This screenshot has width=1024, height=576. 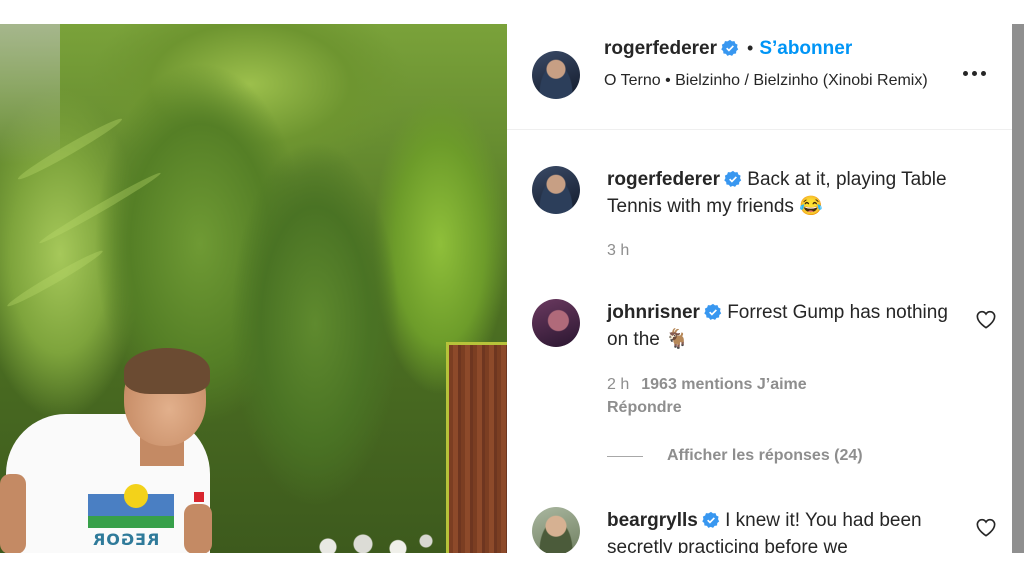 I want to click on reply-button: Répondre, so click(x=707, y=408).